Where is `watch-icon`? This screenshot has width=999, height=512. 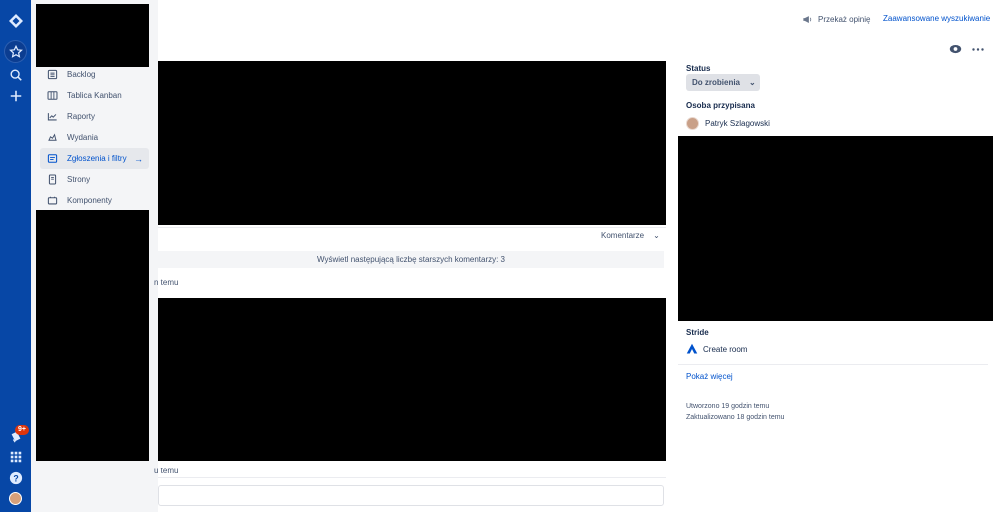
watch-icon is located at coordinates (955, 49).